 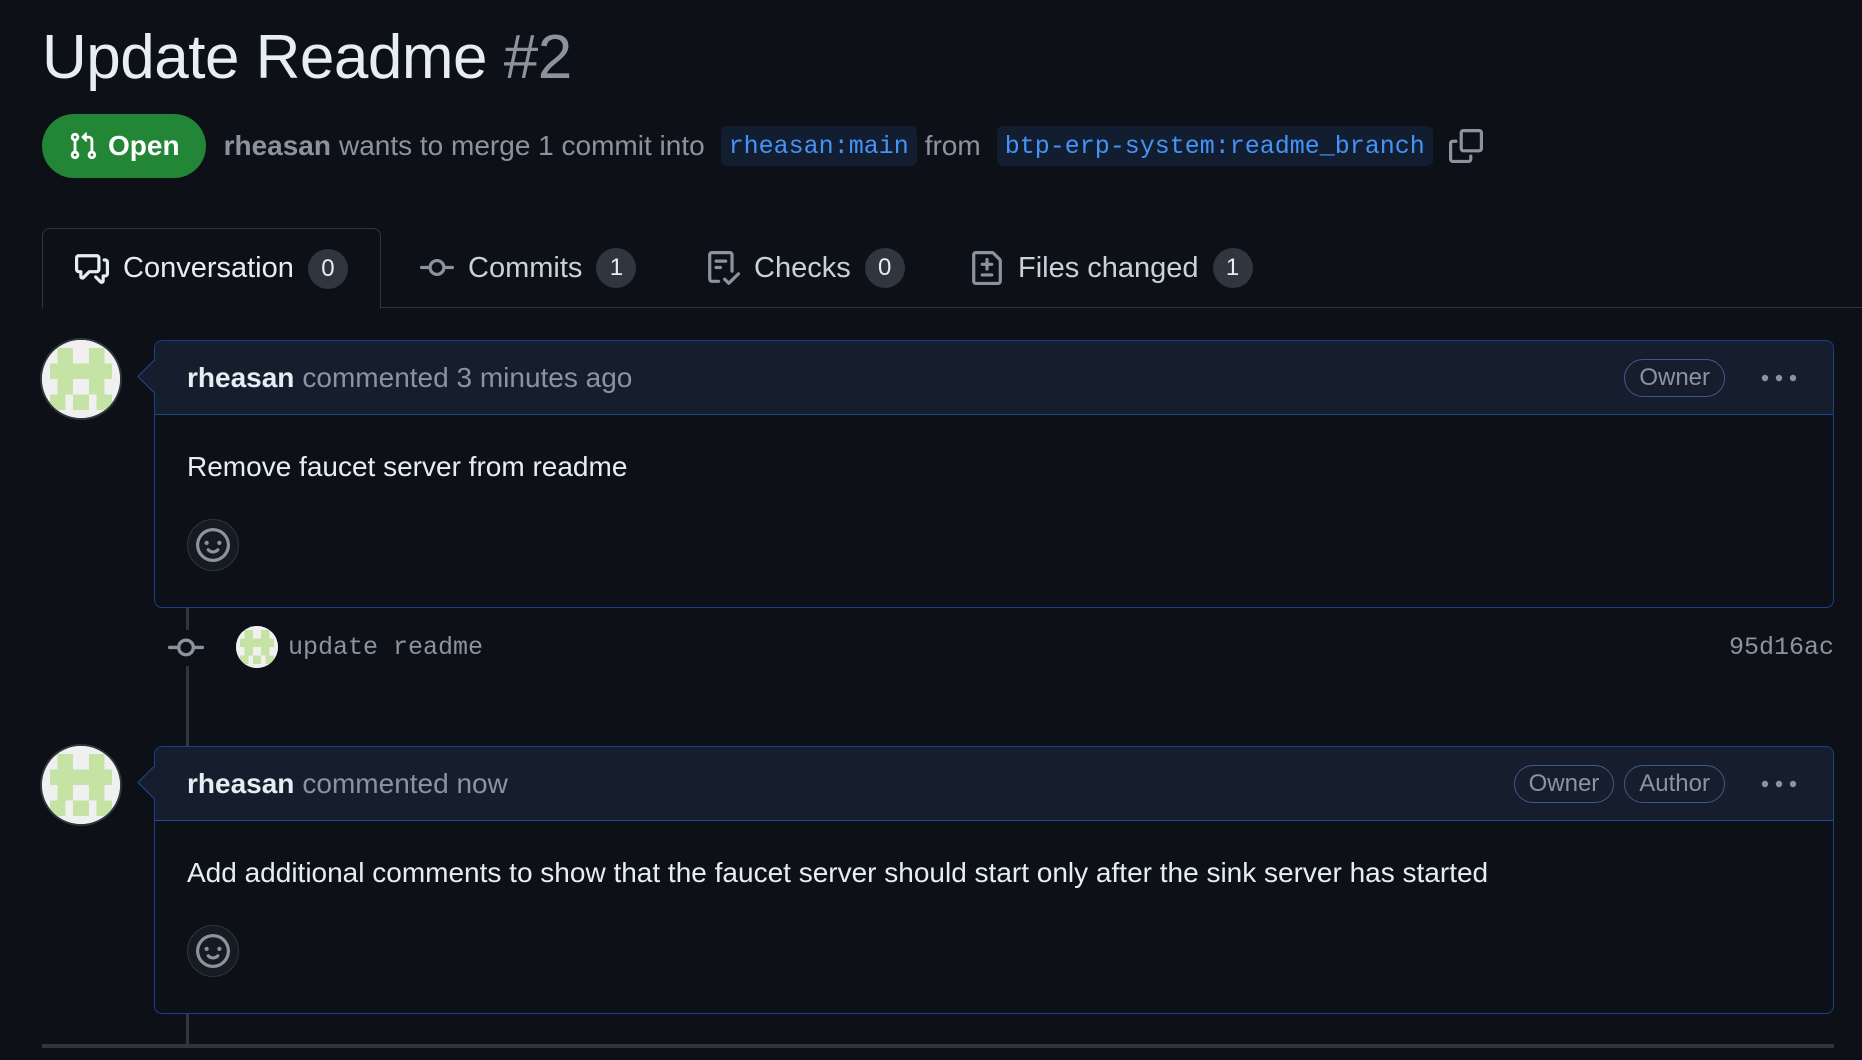 I want to click on comment-discussion-icon, so click(x=92, y=268).